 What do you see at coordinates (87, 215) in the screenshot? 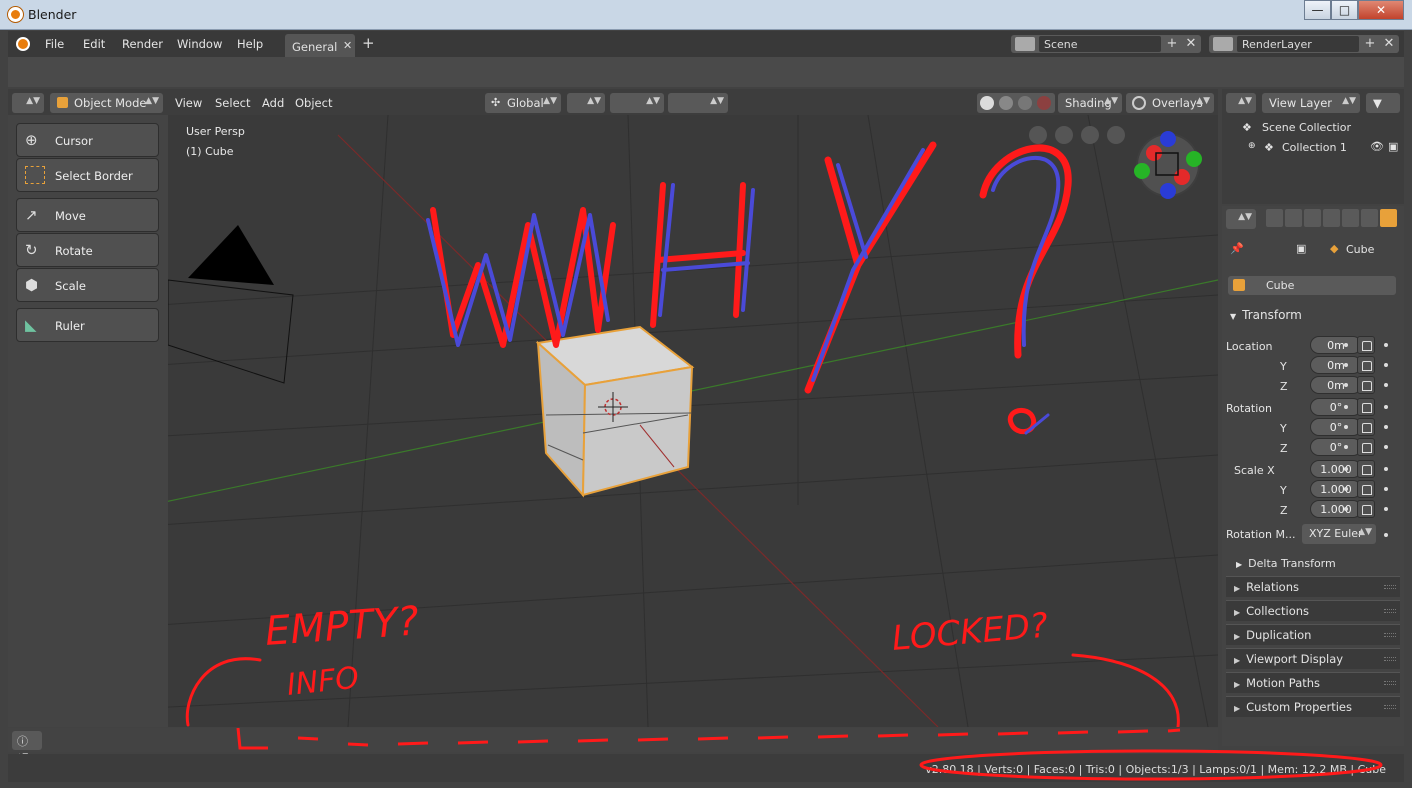
I see `tool-move: ↗ Move` at bounding box center [87, 215].